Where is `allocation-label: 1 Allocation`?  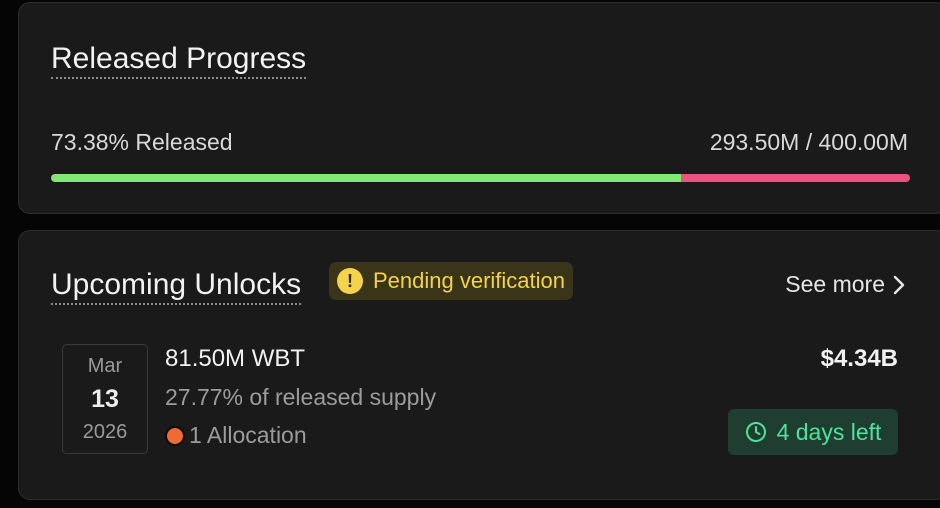 allocation-label: 1 Allocation is located at coordinates (248, 435).